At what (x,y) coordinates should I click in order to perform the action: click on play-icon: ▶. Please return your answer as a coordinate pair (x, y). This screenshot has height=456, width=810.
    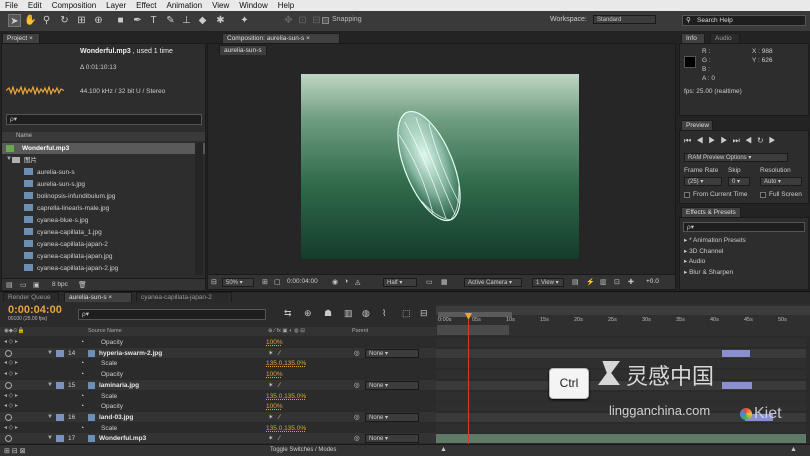
    Looking at the image, I should click on (714, 140).